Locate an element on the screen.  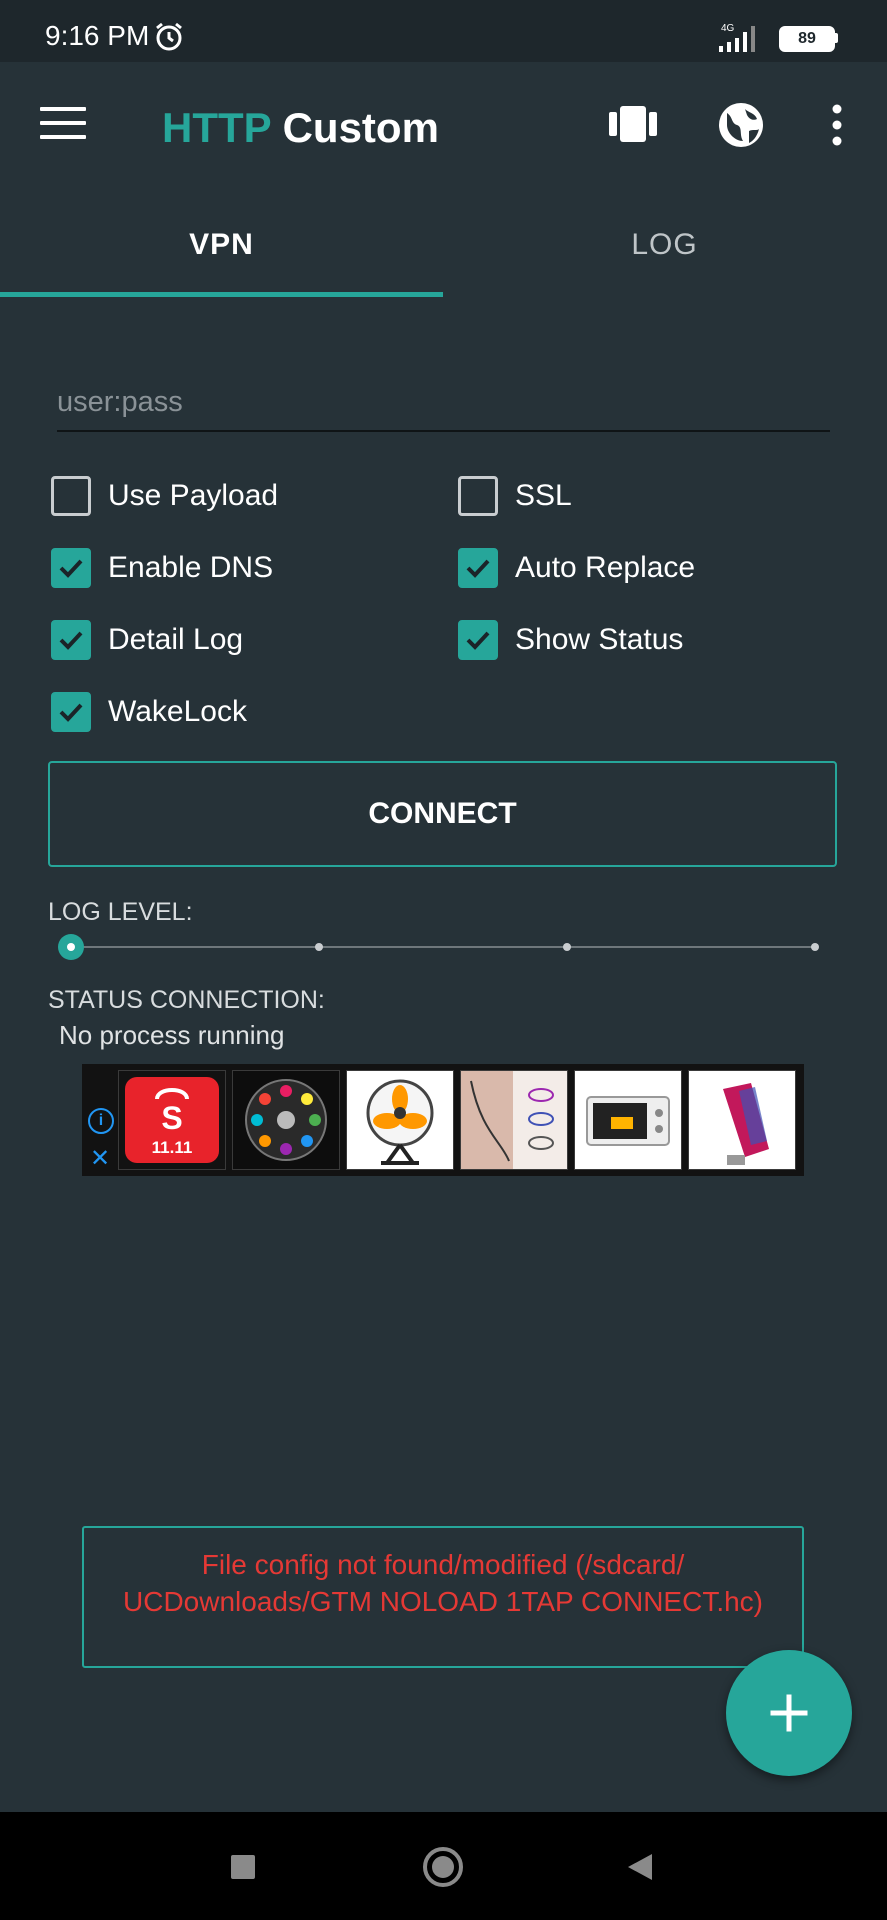
checkbox-wakelock: WakeLock is located at coordinates (149, 712).